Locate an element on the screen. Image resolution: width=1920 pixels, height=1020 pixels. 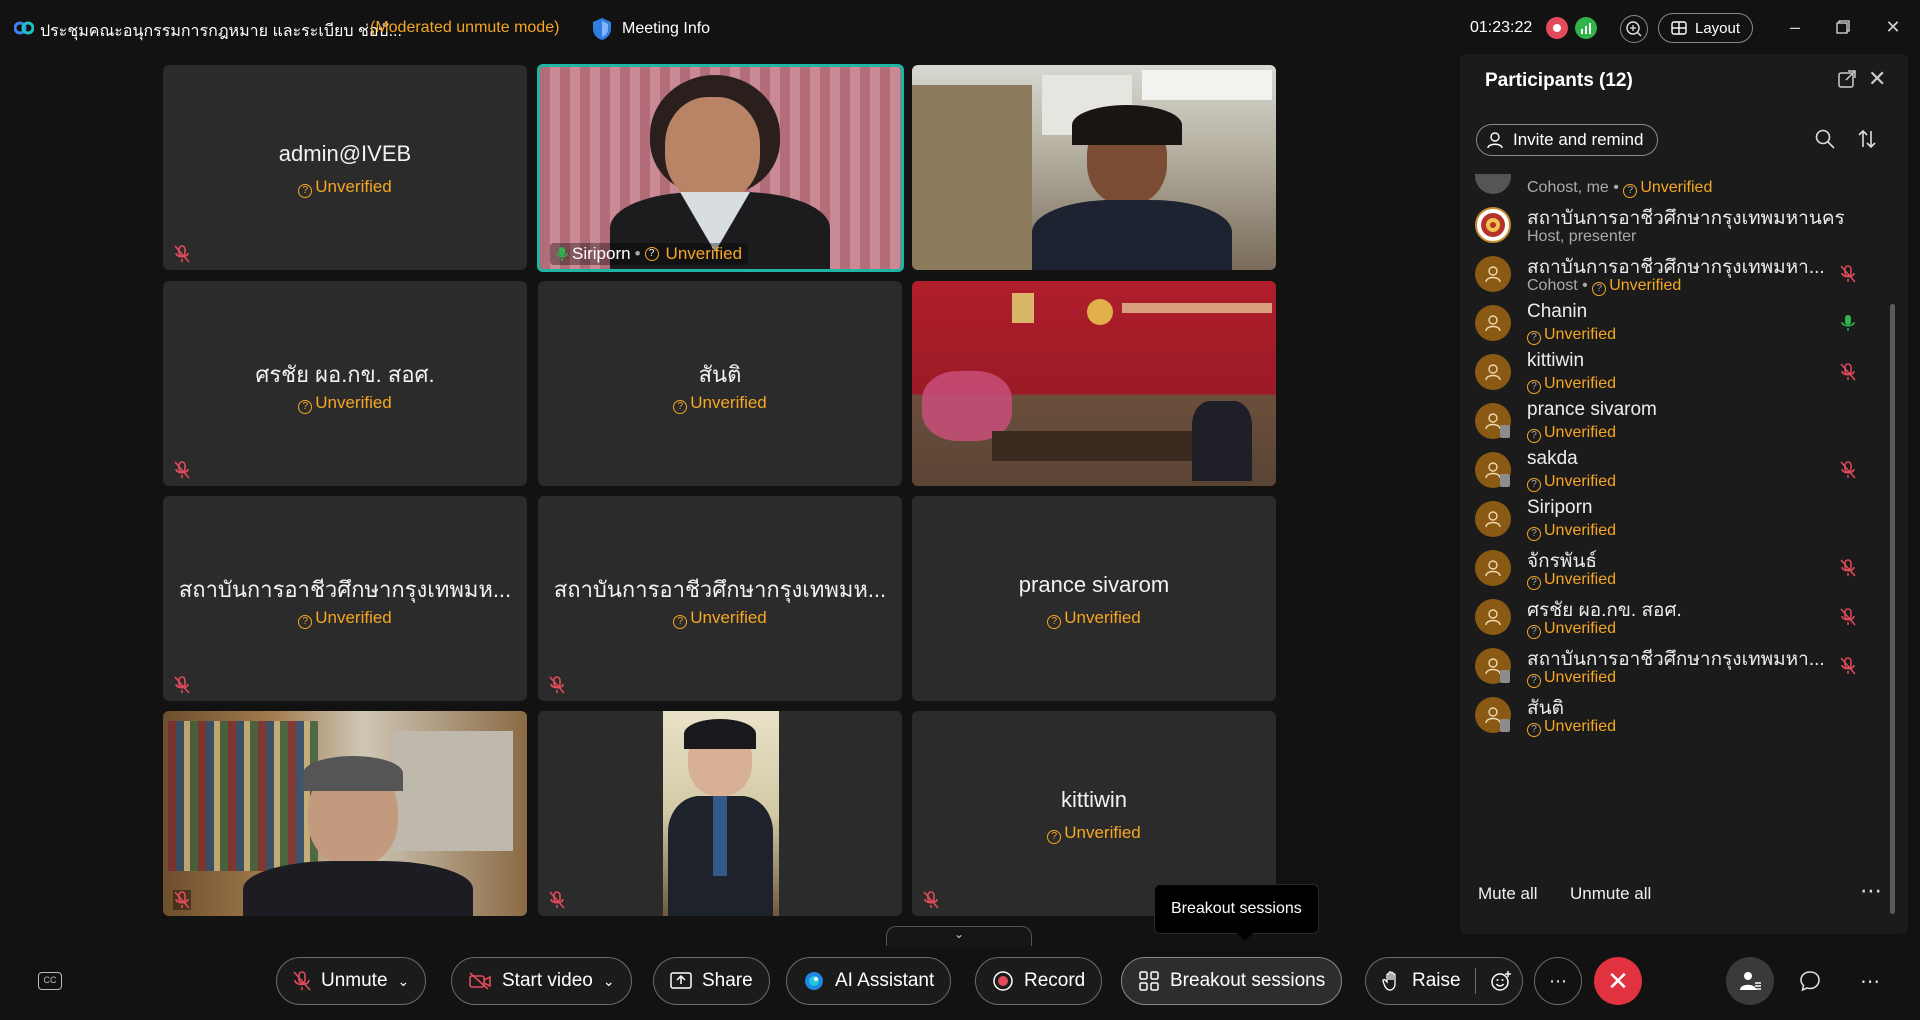
close-panel-icon: ✕ is located at coordinates (1877, 79).